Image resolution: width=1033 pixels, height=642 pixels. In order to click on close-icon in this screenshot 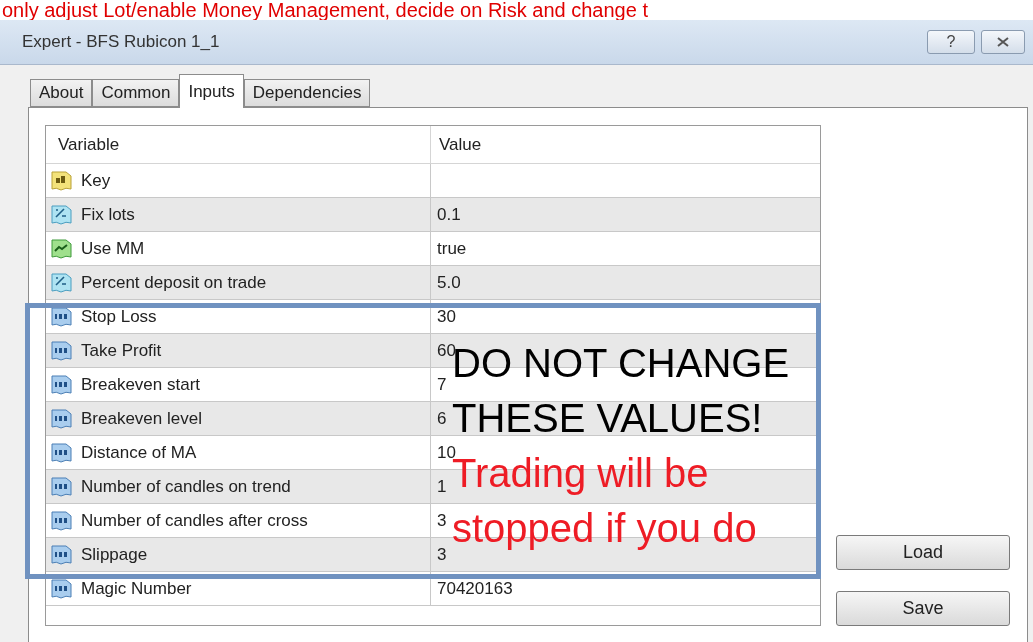, I will do `click(1003, 42)`.